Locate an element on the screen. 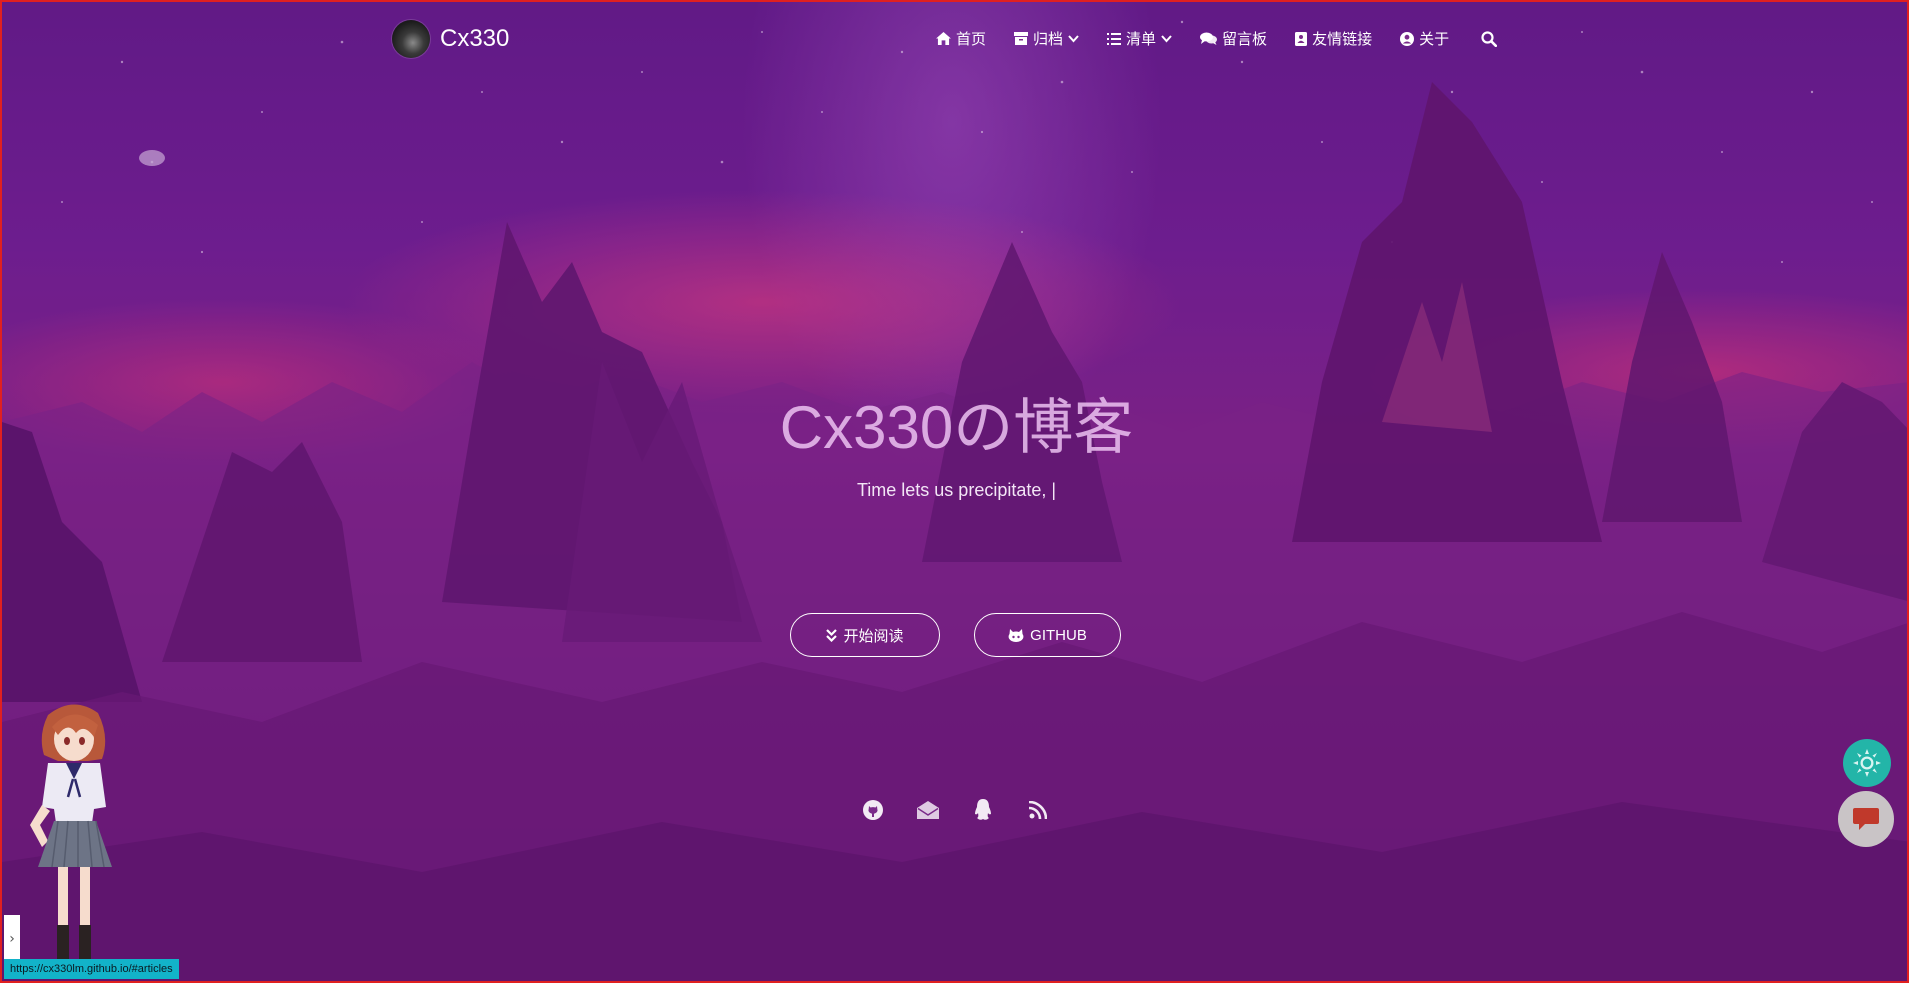  nav-item-friend-links: 友情链接 is located at coordinates (1333, 38).